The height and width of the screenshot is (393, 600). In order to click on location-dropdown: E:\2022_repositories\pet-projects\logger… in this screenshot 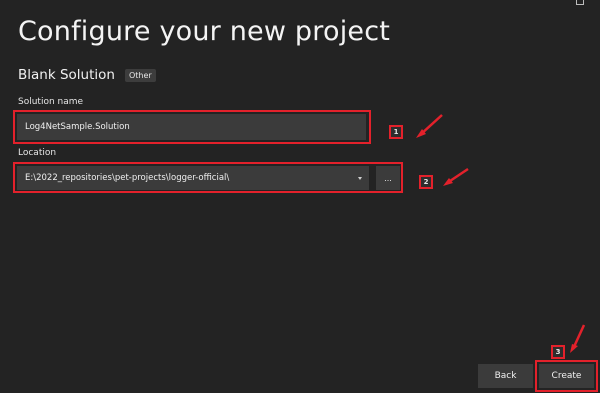, I will do `click(193, 178)`.